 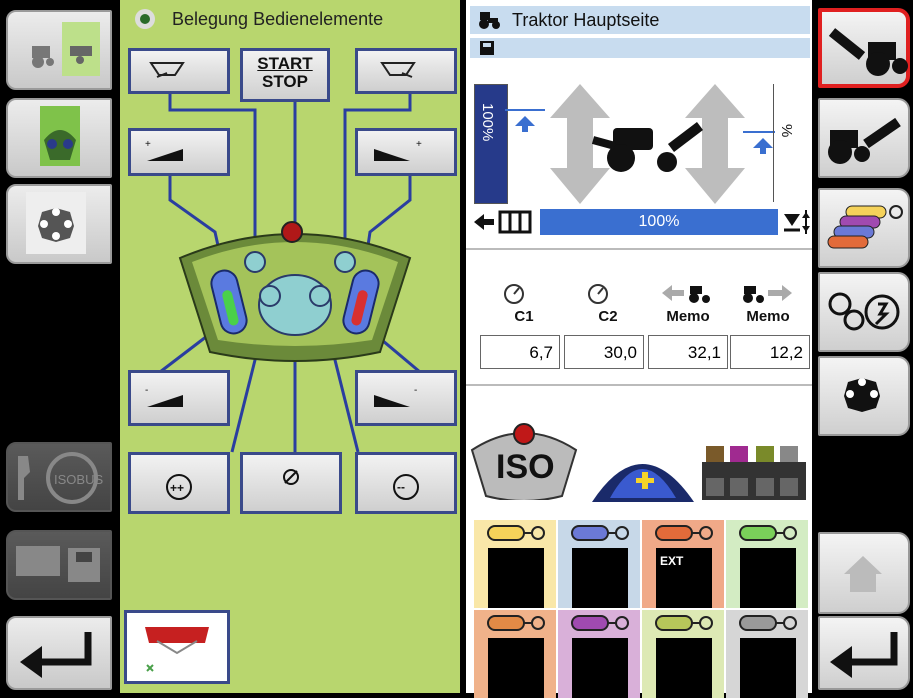 What do you see at coordinates (505, 222) in the screenshot?
I see `front-hitch-arrow-icon` at bounding box center [505, 222].